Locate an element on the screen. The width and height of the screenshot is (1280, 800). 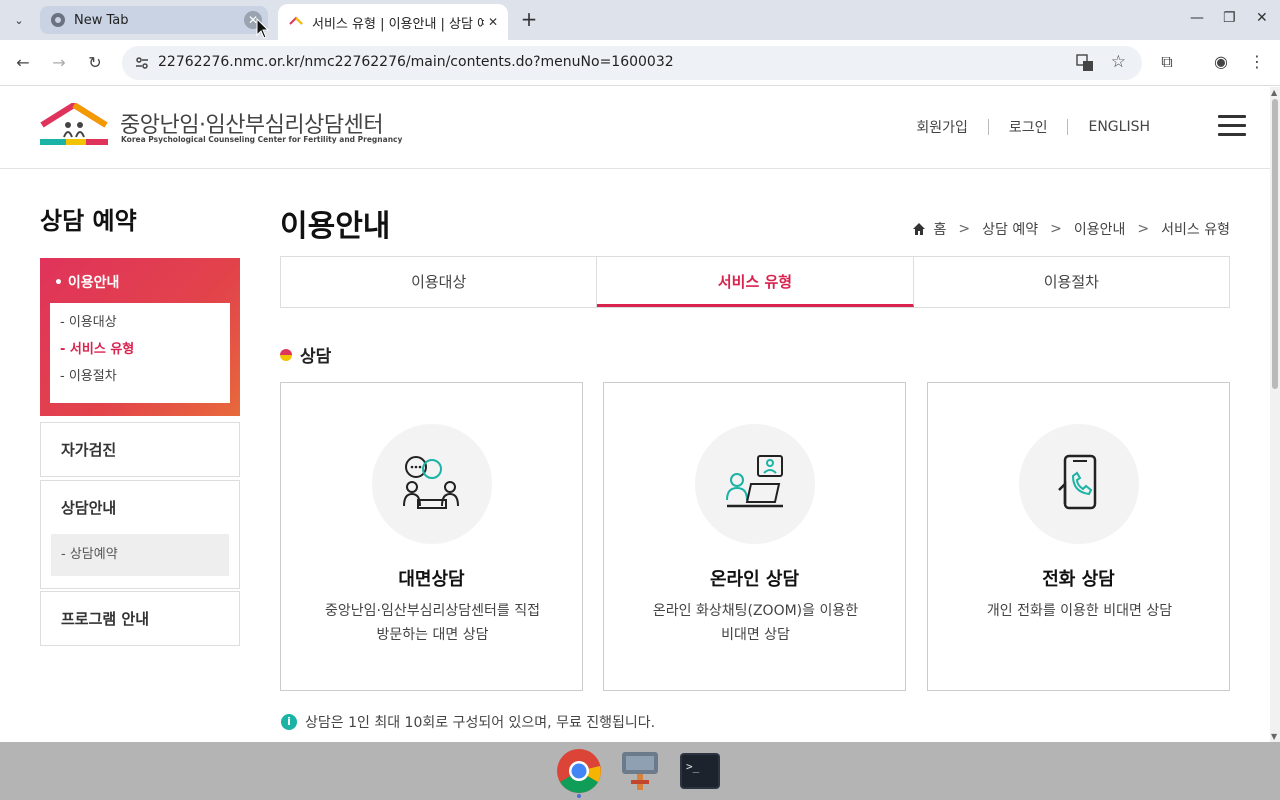
scroll-up-icon: ▲ is located at coordinates (1274, 92).